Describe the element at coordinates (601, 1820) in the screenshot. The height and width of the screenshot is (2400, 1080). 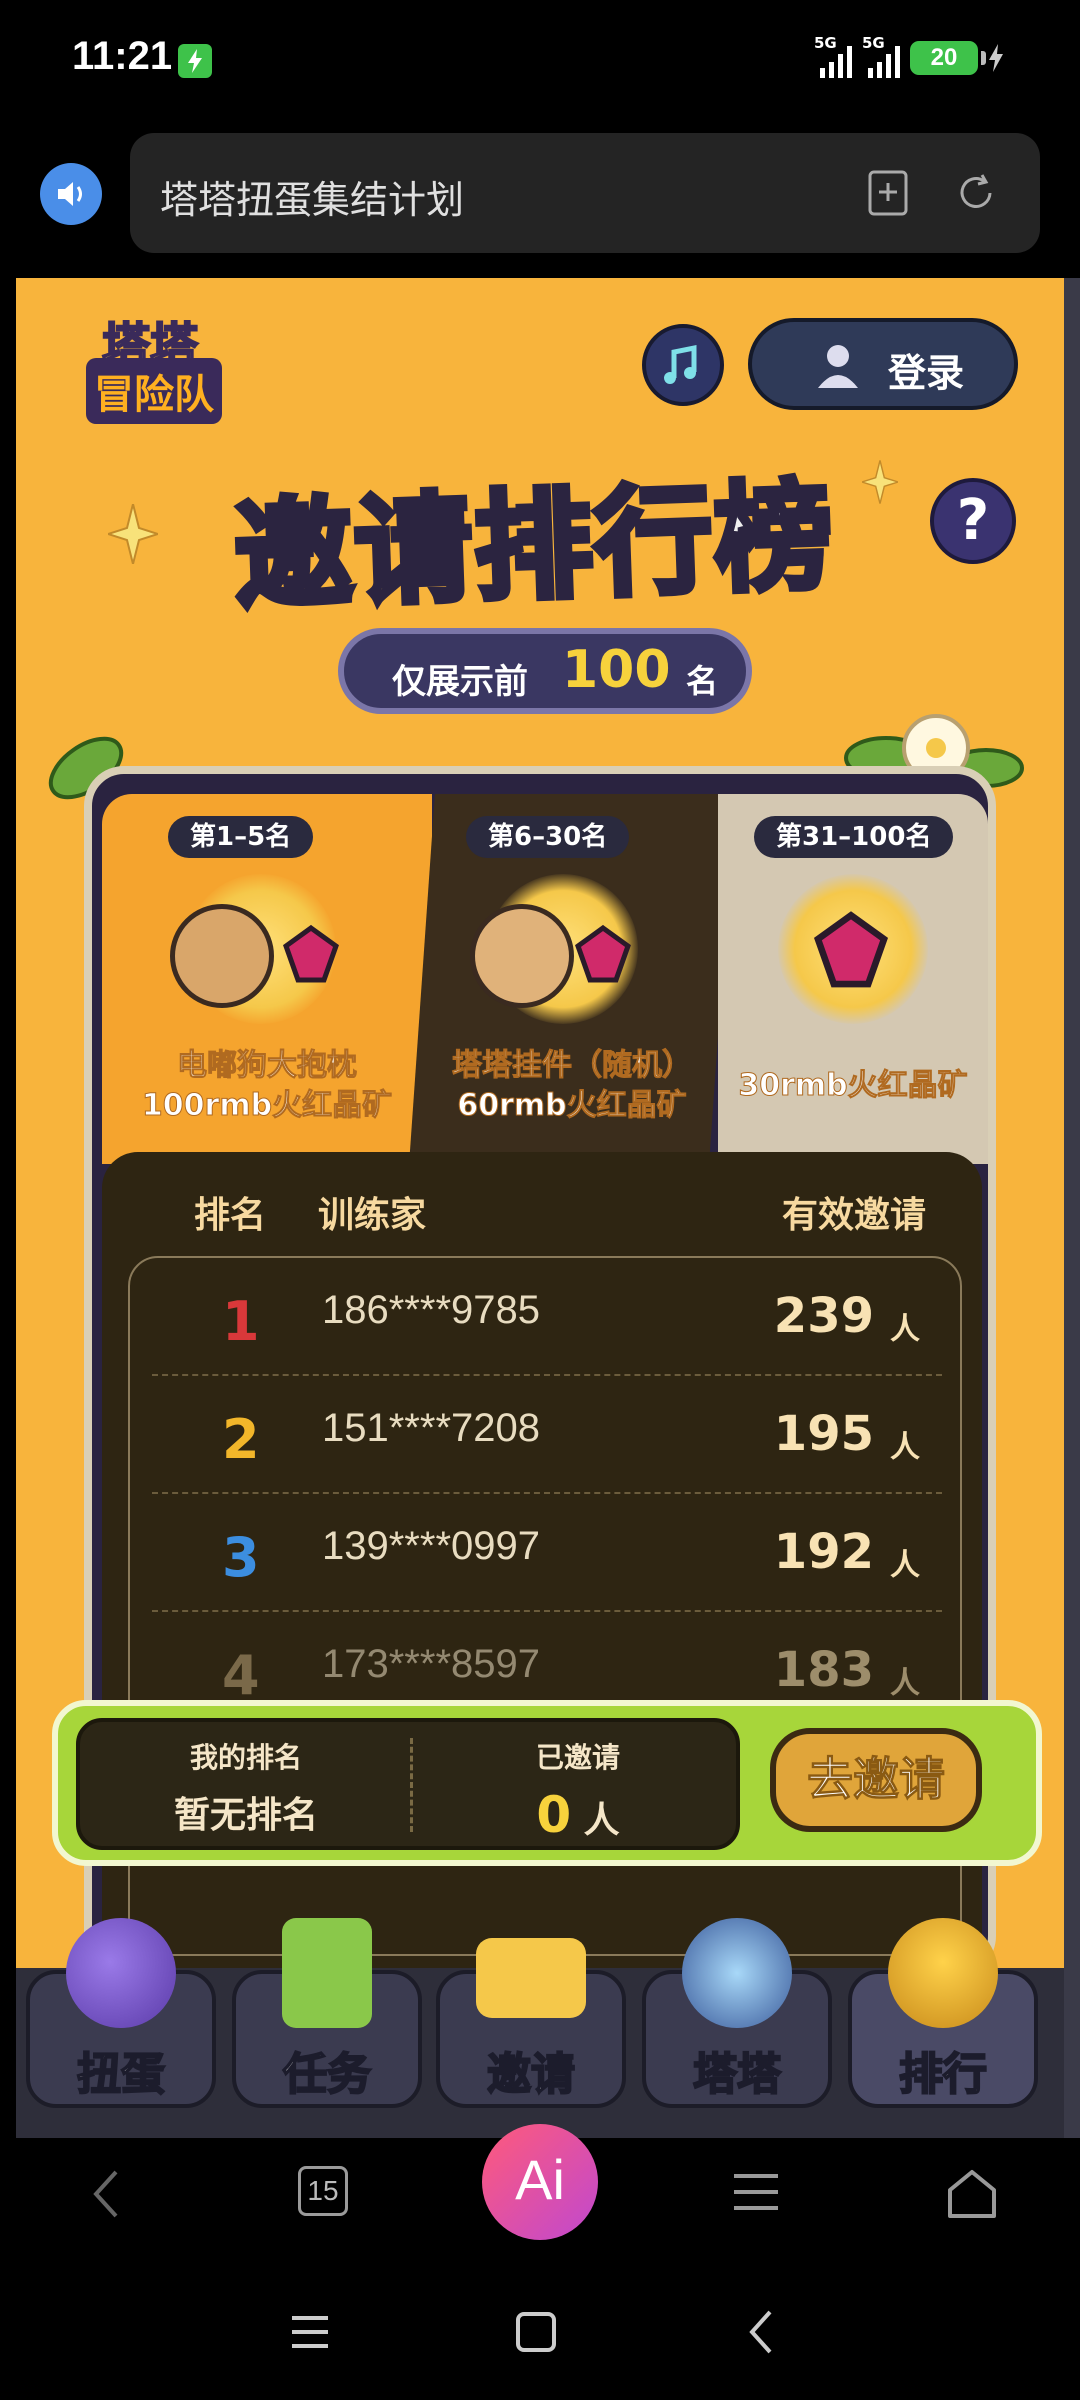
I see `invited-unit: 人` at that location.